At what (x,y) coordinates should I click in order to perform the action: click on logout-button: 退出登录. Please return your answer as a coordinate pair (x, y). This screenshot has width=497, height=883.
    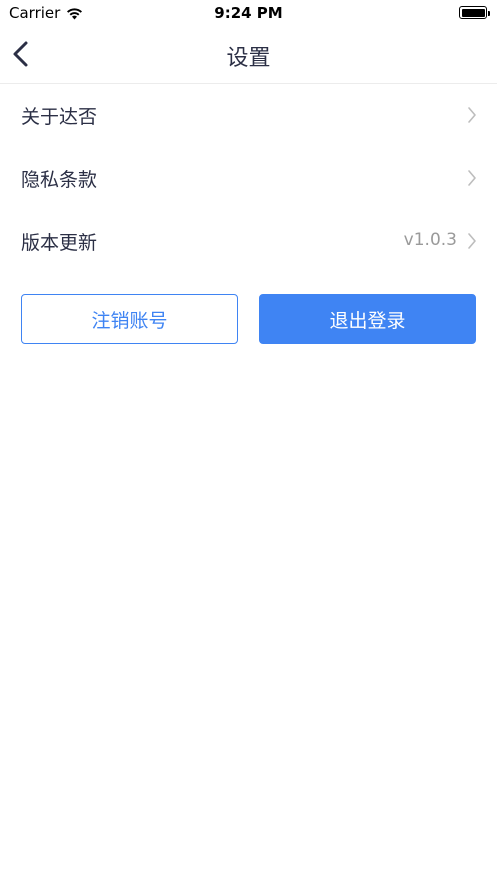
    Looking at the image, I should click on (367, 319).